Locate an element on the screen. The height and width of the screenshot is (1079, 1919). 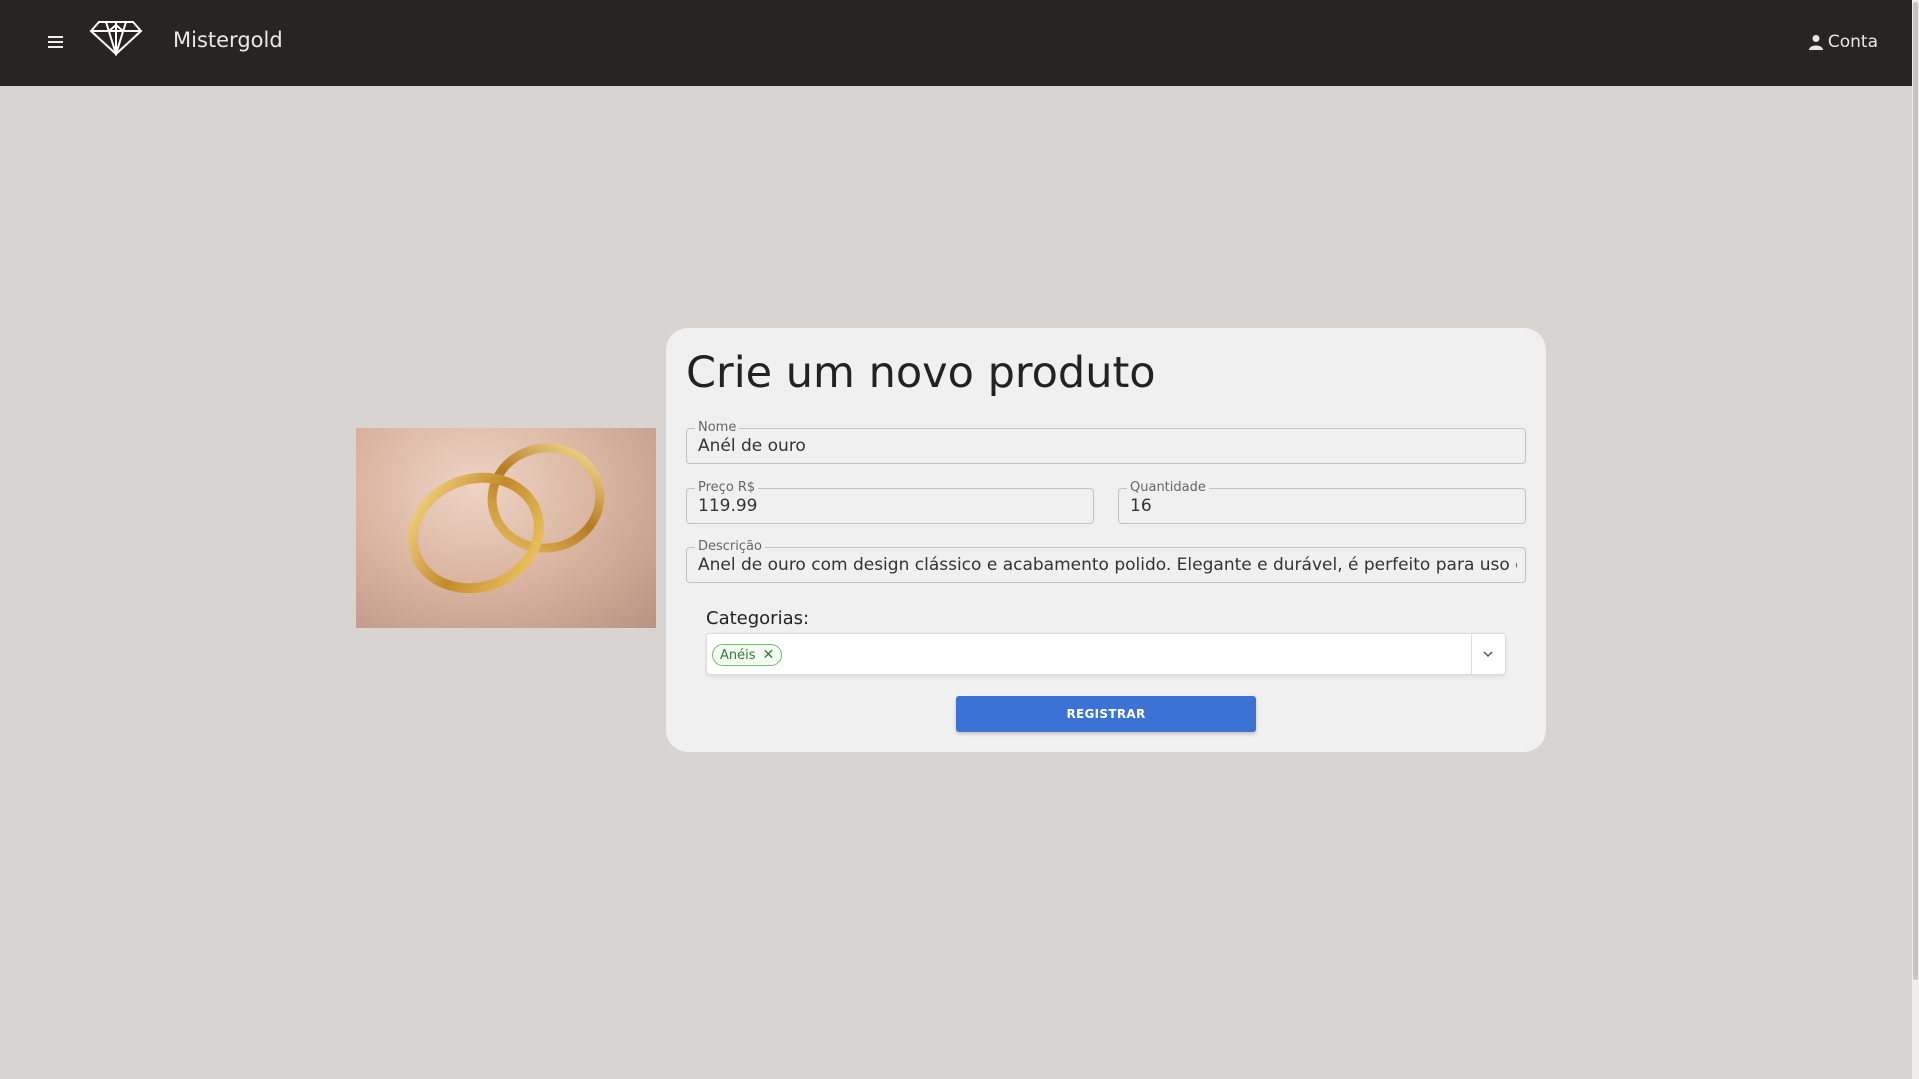
quantity-field: Quantidade 16 is located at coordinates (1322, 502).